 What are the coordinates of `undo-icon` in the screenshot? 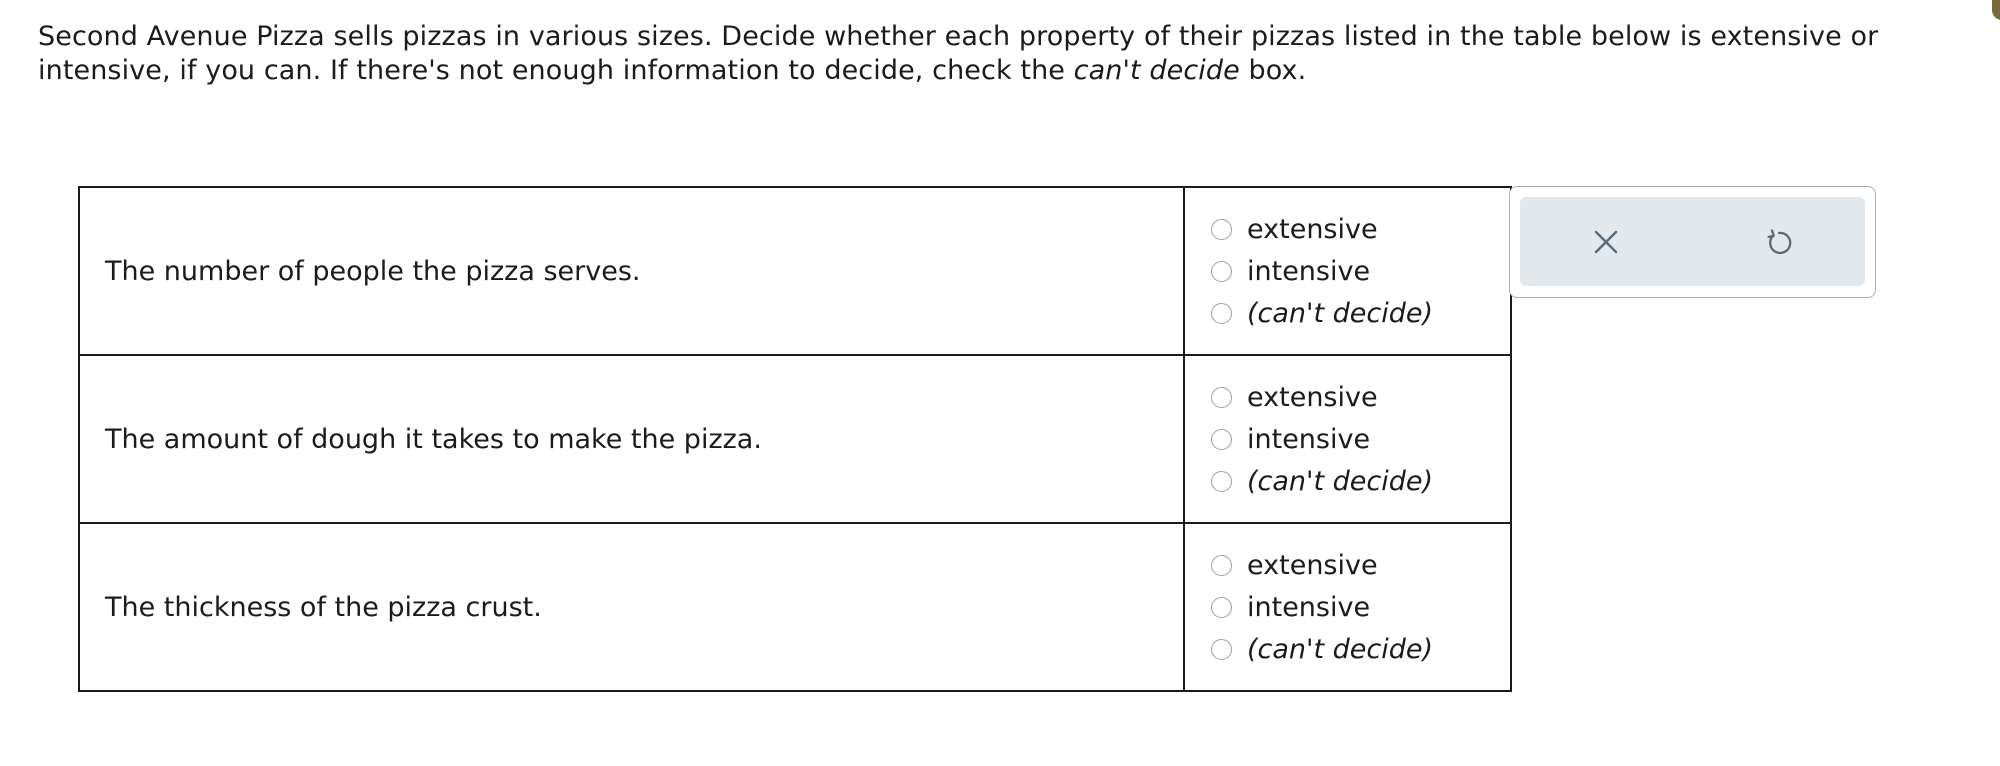 It's located at (1779, 241).